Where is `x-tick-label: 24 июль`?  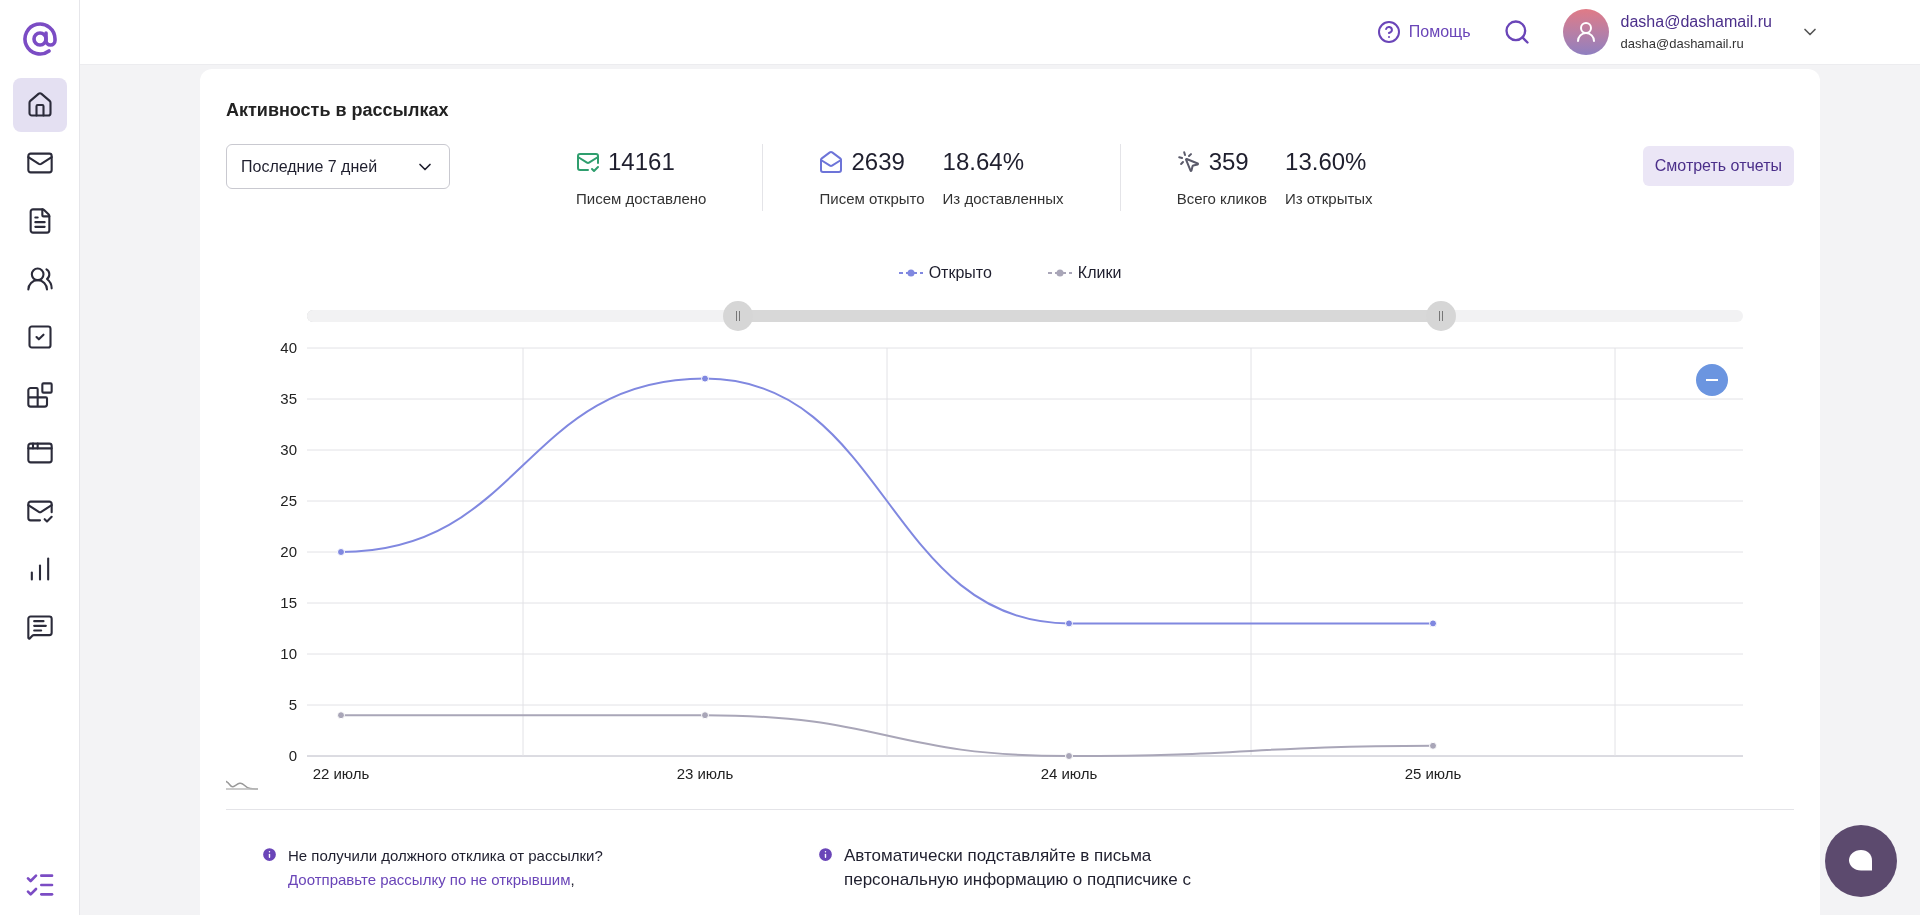
x-tick-label: 24 июль is located at coordinates (1069, 773).